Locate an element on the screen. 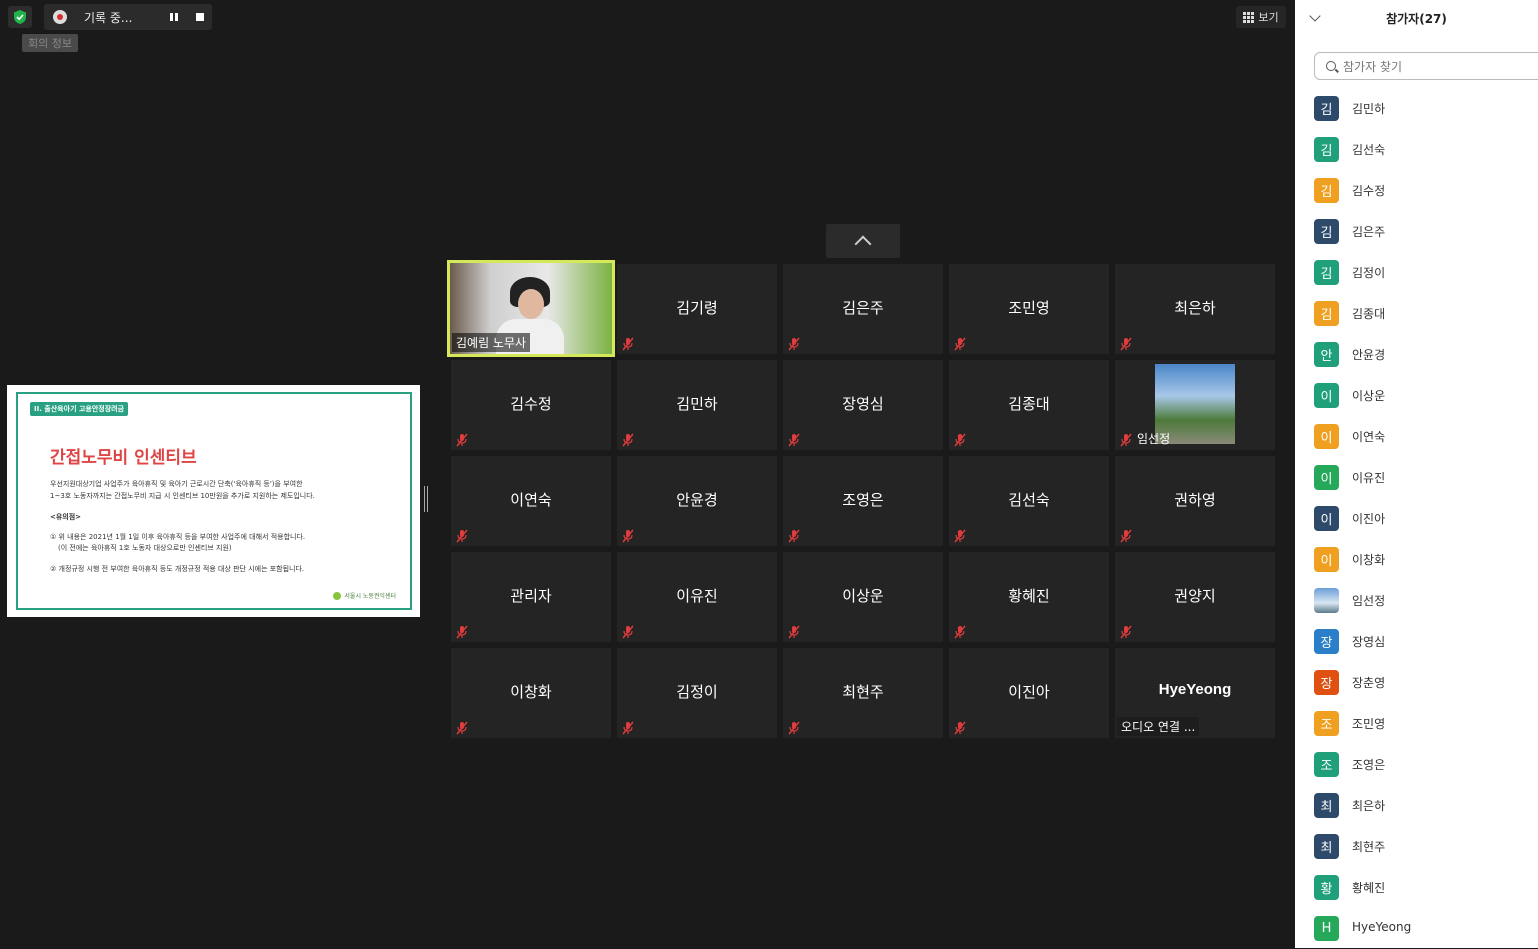 The image size is (1538, 949). video-tile: 이진아 is located at coordinates (1029, 693).